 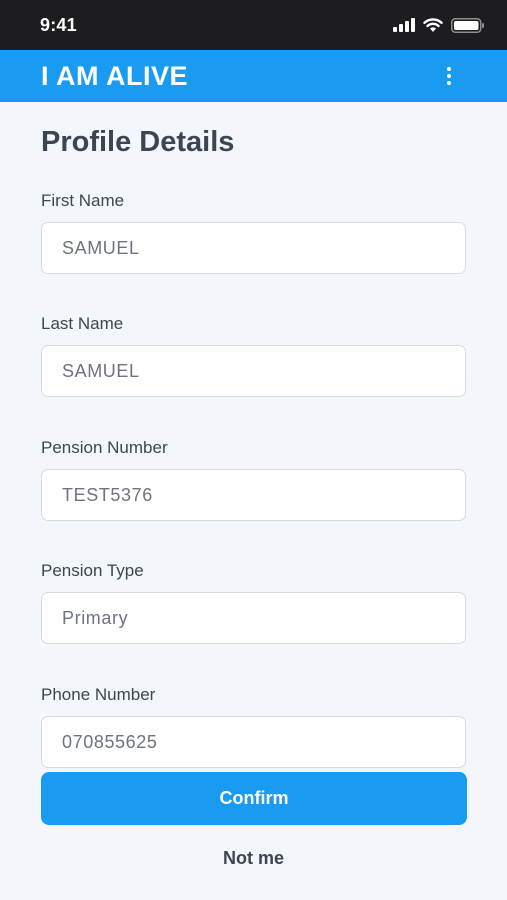 I want to click on pension-type-input, so click(x=253, y=618).